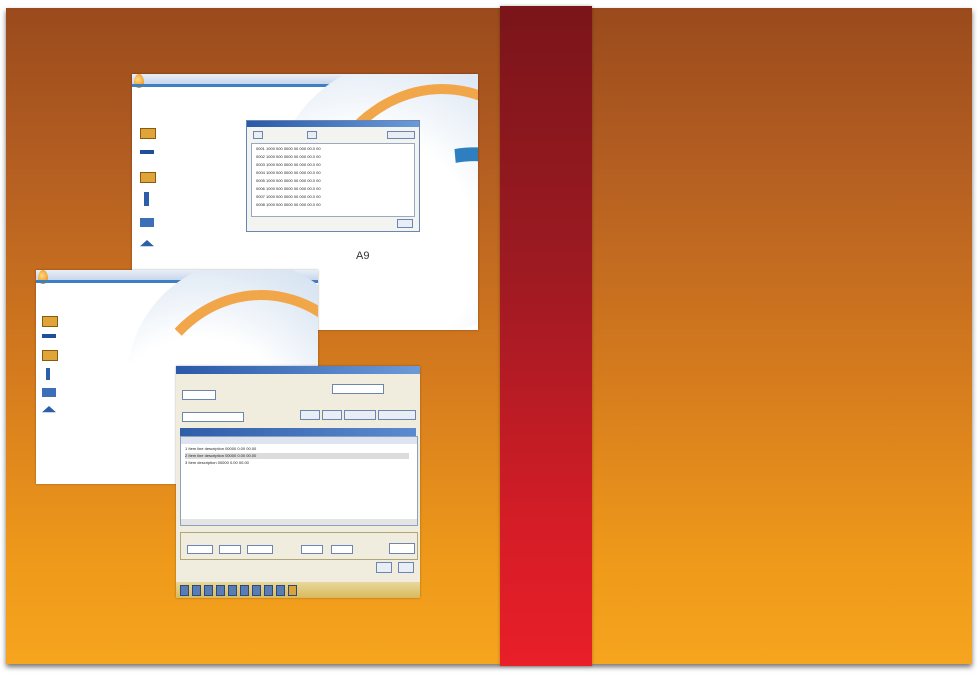 This screenshot has height=676, width=978. Describe the element at coordinates (331, 189) in the screenshot. I see `table-row: 0006 1000 000 0000 00 000 00.0 00` at that location.